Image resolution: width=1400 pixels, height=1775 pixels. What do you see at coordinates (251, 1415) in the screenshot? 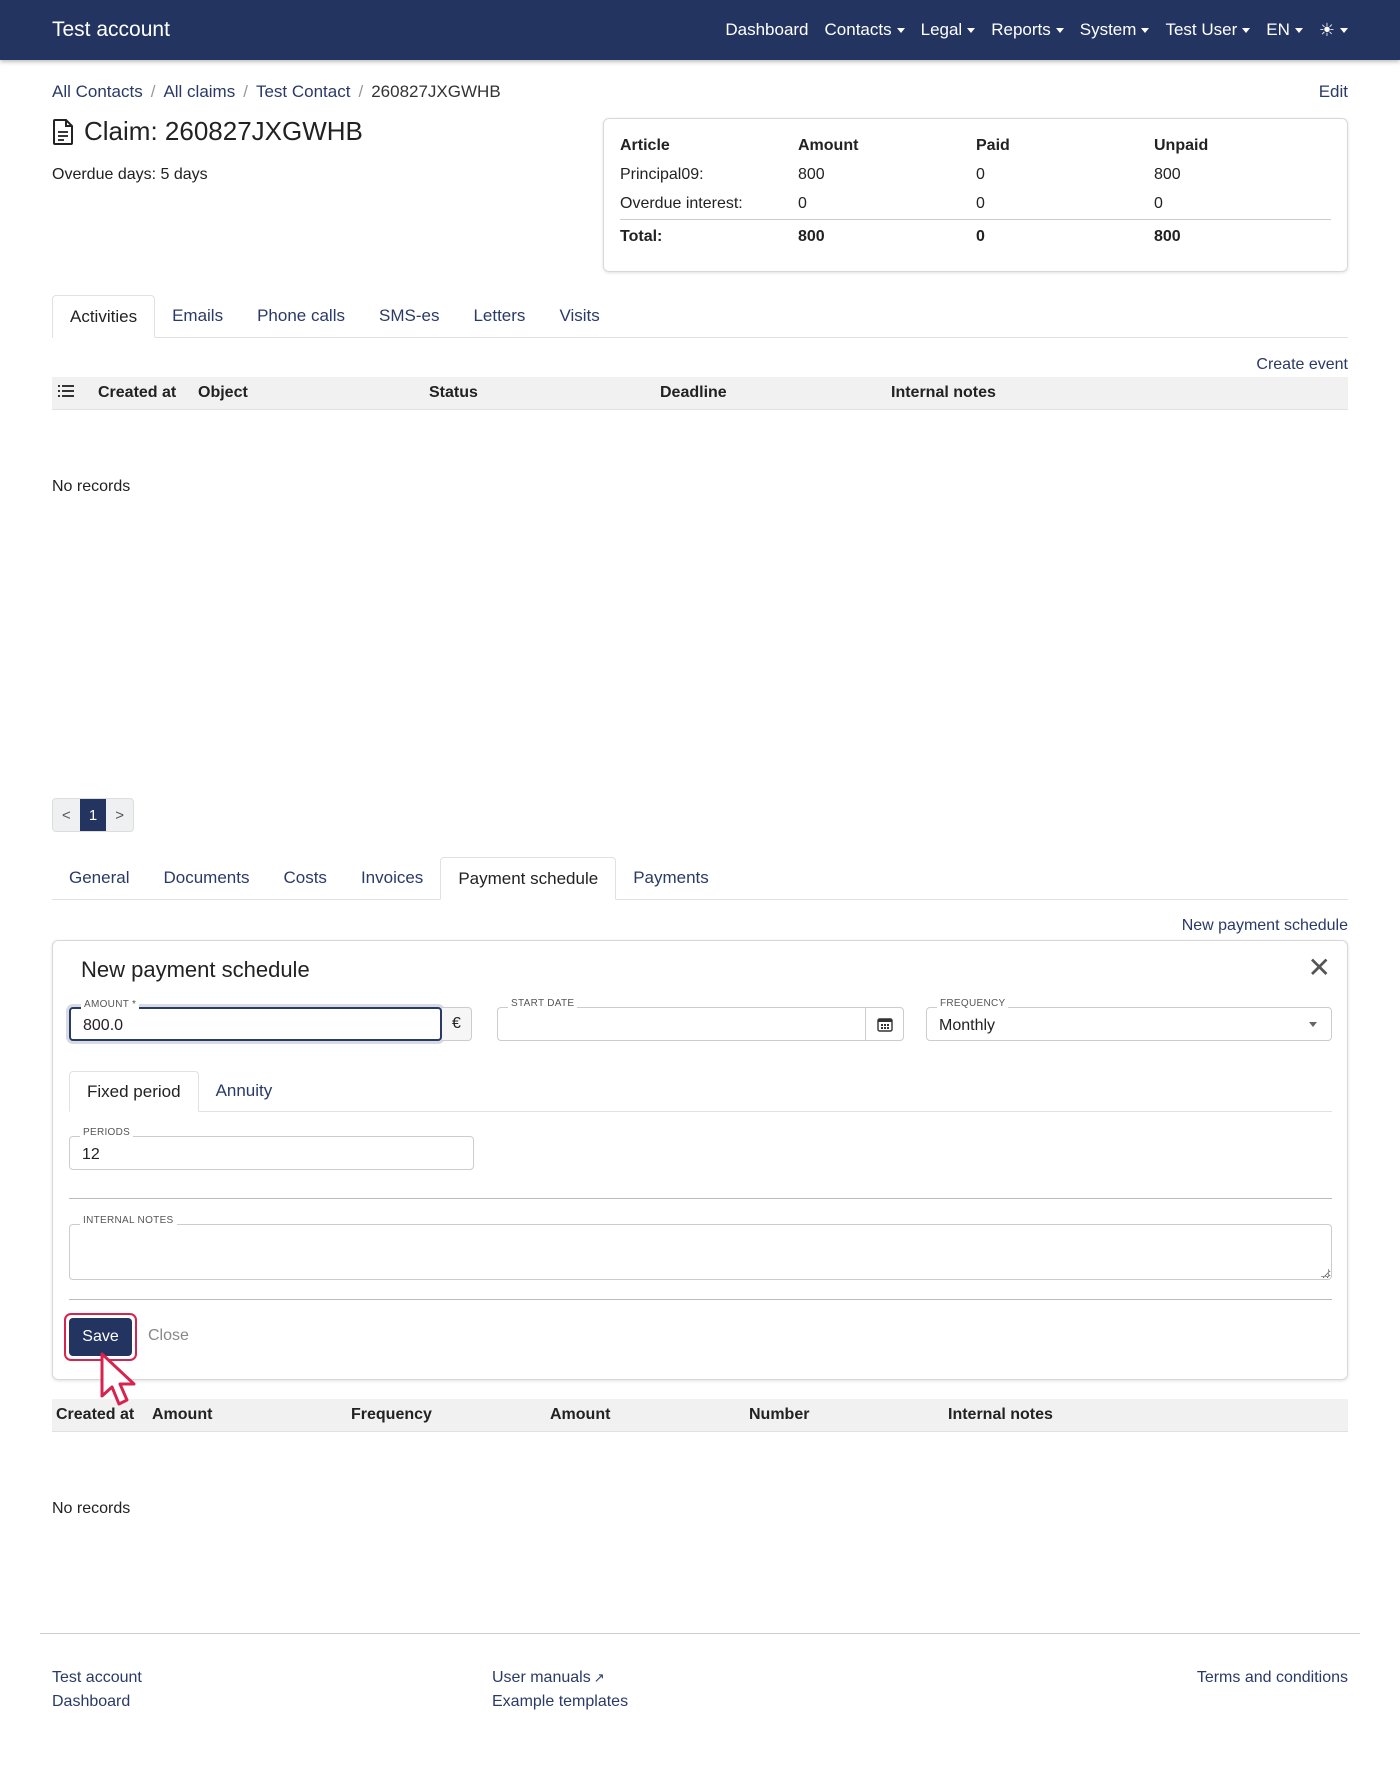
I see `column-amount: Amount` at bounding box center [251, 1415].